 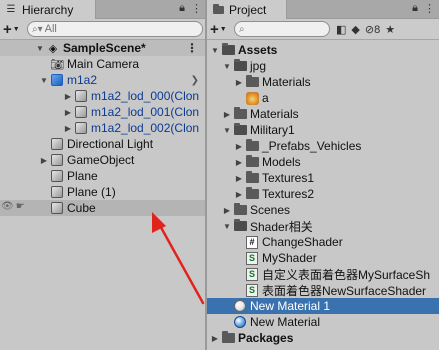 I want to click on hierarchy-item-lod-000: ▶ m1a2_lod_000(Clon, so click(x=103, y=96).